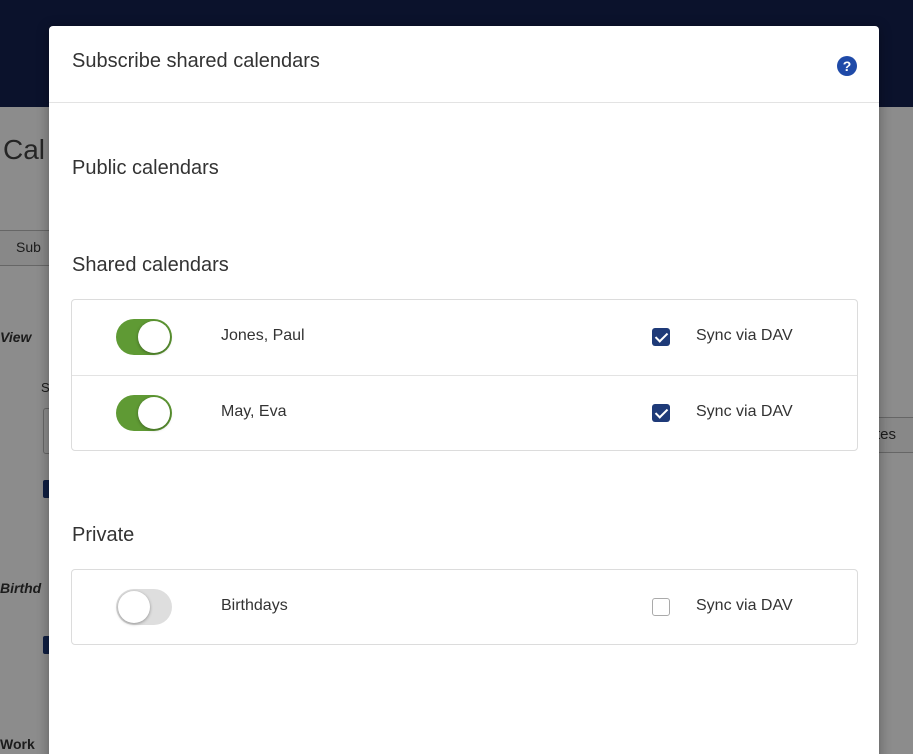  Describe the element at coordinates (150, 265) in the screenshot. I see `shared-calendars-heading: Shared calendars` at that location.